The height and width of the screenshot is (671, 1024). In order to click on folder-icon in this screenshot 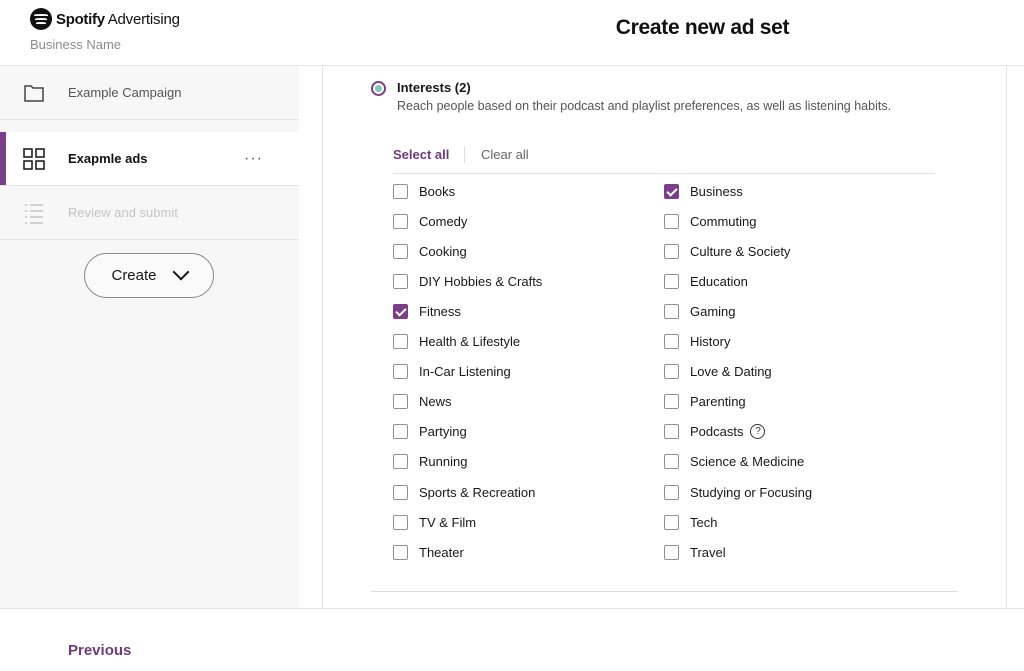, I will do `click(34, 93)`.